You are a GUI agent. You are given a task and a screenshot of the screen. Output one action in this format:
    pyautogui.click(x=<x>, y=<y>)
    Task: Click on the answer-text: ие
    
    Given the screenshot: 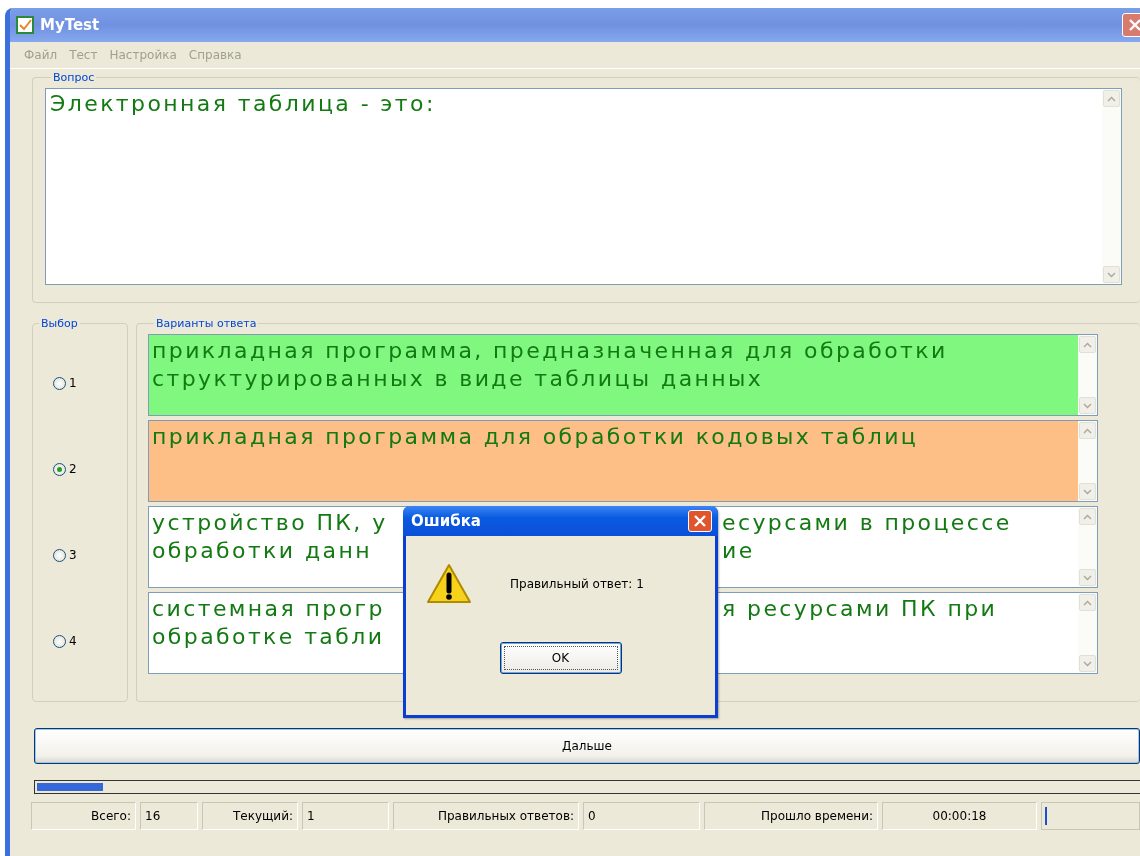 What is the action you would take?
    pyautogui.click(x=739, y=551)
    